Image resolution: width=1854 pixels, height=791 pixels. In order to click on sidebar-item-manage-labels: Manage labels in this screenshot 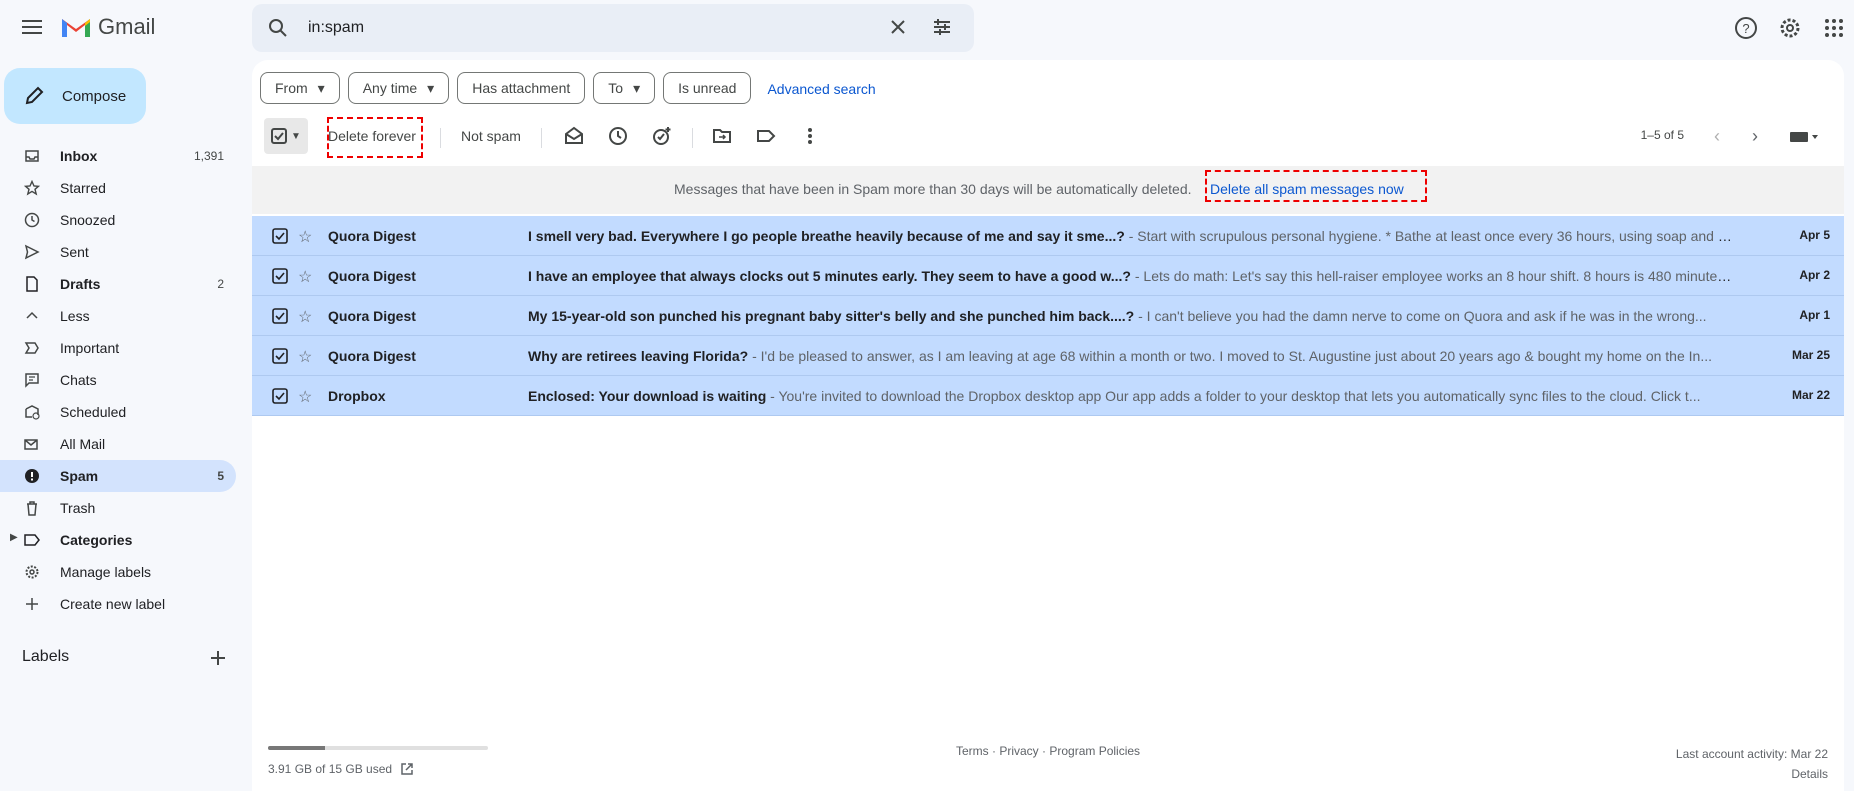, I will do `click(118, 572)`.